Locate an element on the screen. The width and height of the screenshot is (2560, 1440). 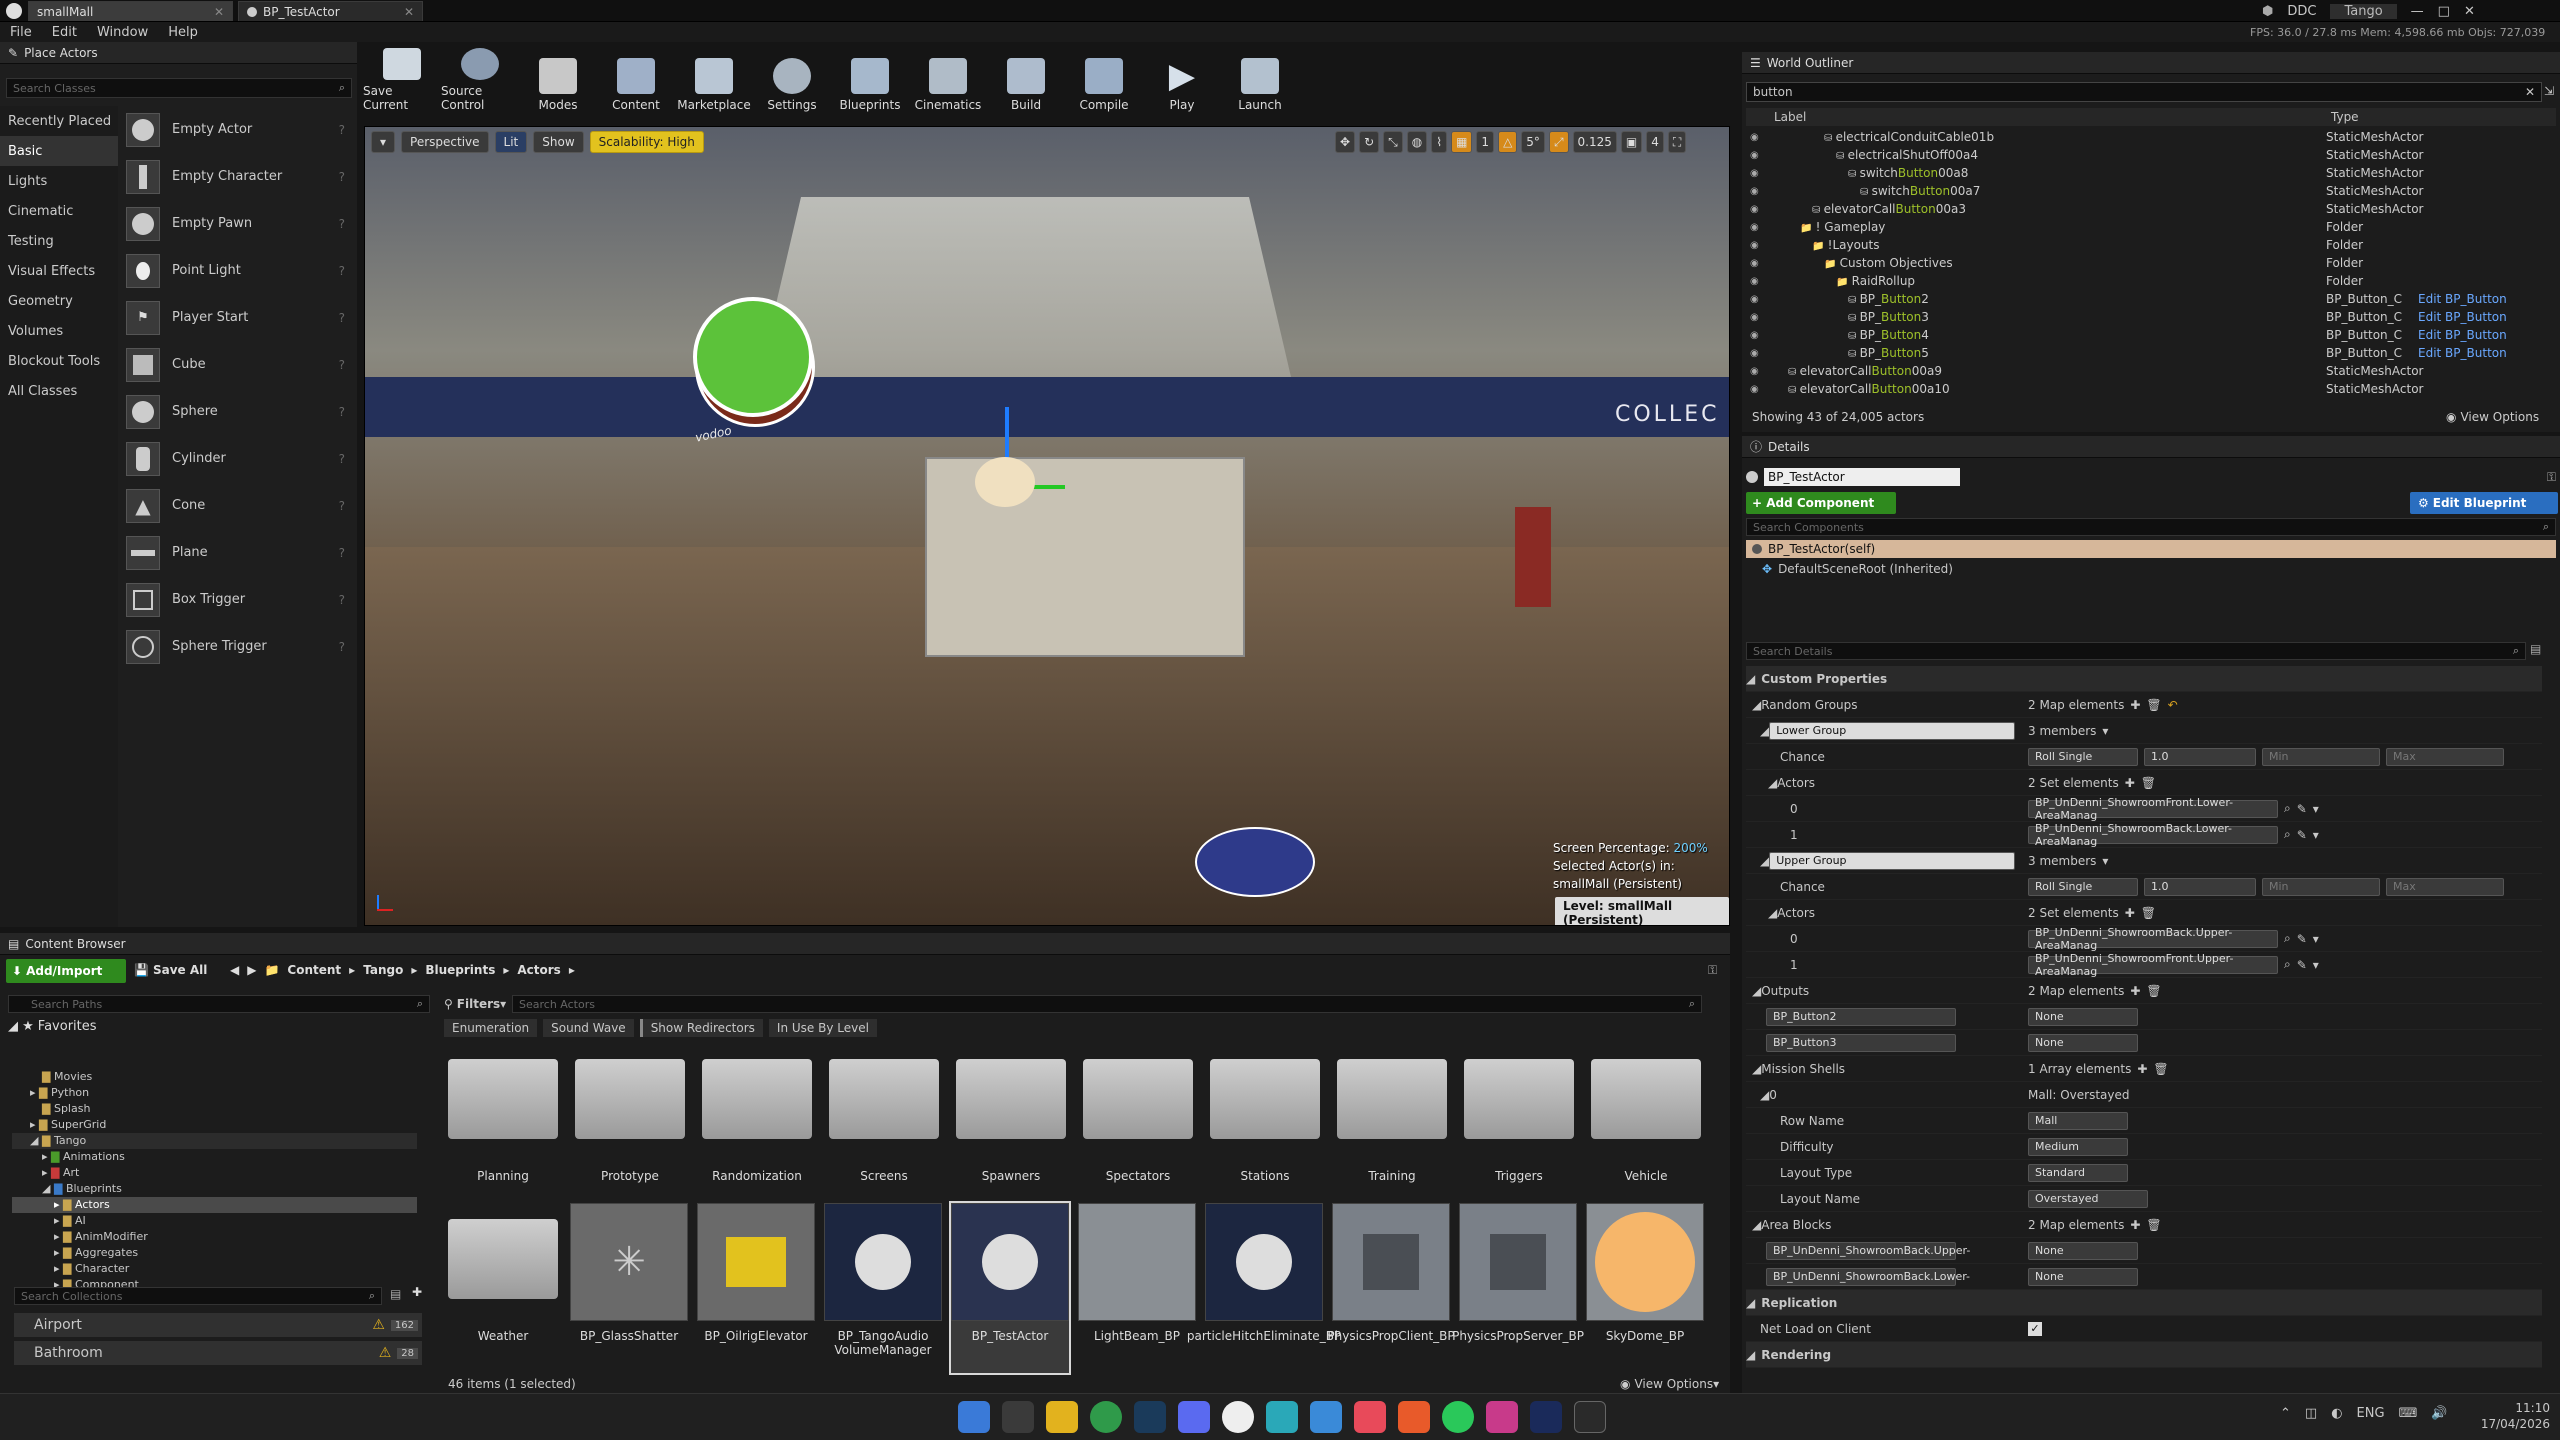
filter-chip: Show Redirectors is located at coordinates (701, 1028).